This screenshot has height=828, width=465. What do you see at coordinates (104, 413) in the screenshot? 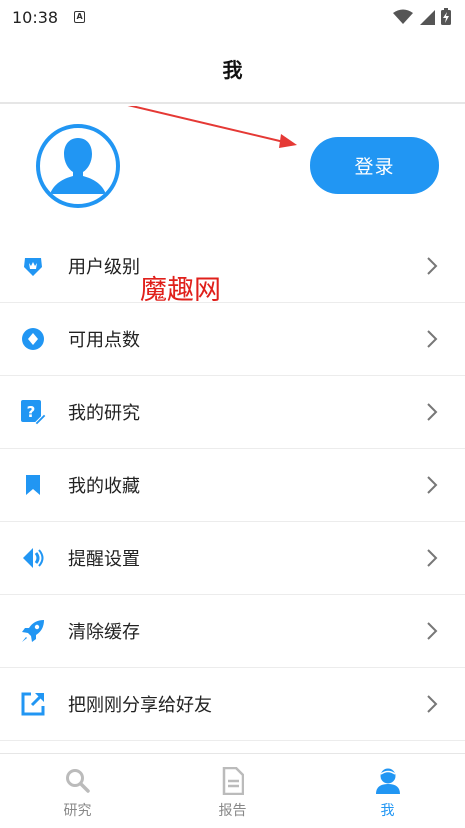
I see `menu-item-label: 我的研究` at bounding box center [104, 413].